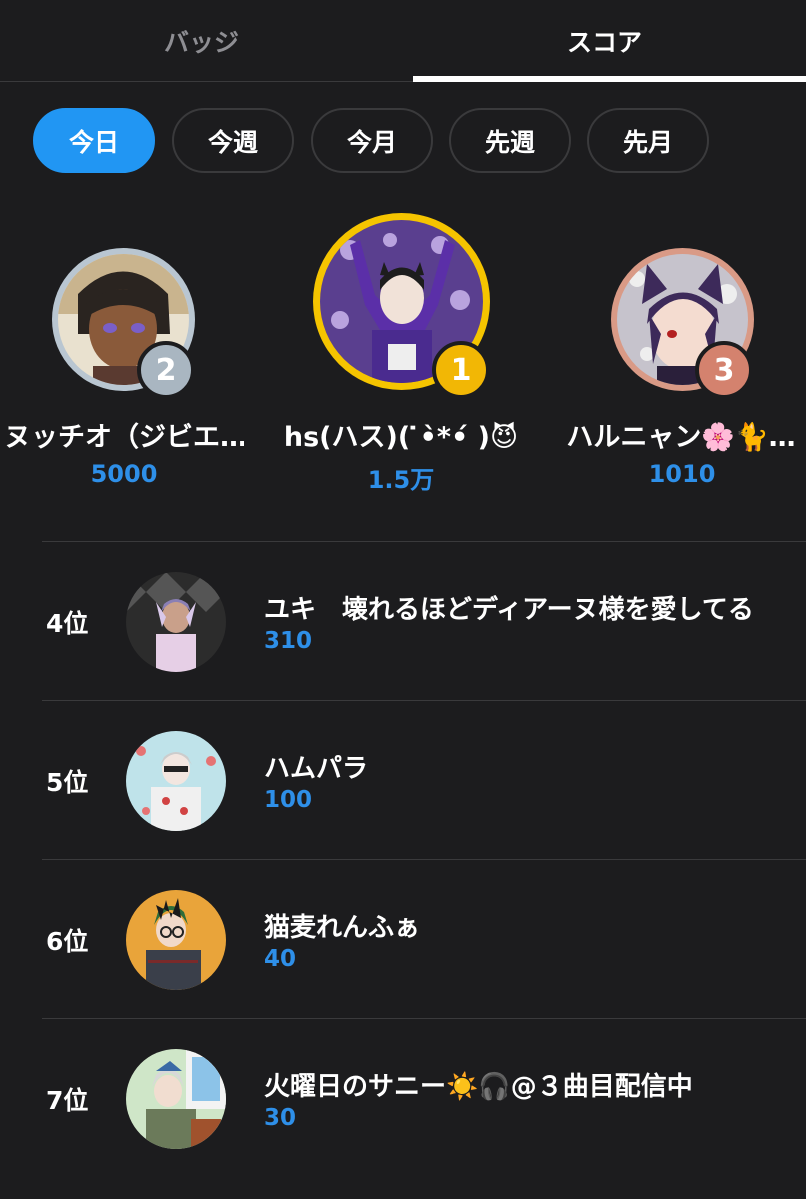  Describe the element at coordinates (461, 370) in the screenshot. I see `rank-1-badge: 1` at that location.